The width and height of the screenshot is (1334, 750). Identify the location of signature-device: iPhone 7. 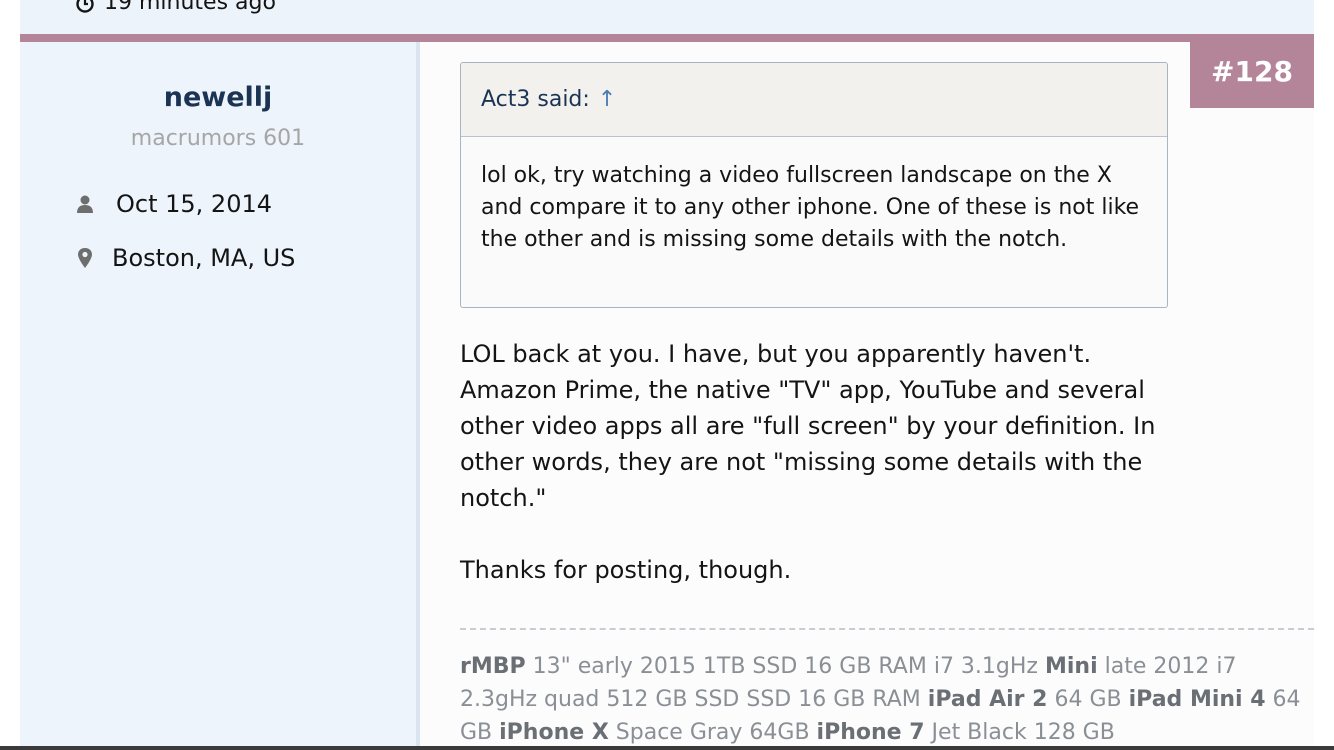
(870, 732).